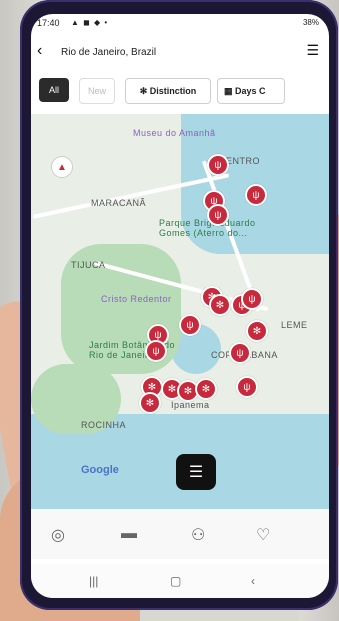 The width and height of the screenshot is (339, 621). Describe the element at coordinates (312, 50) in the screenshot. I see `menu-icon: ☰` at that location.